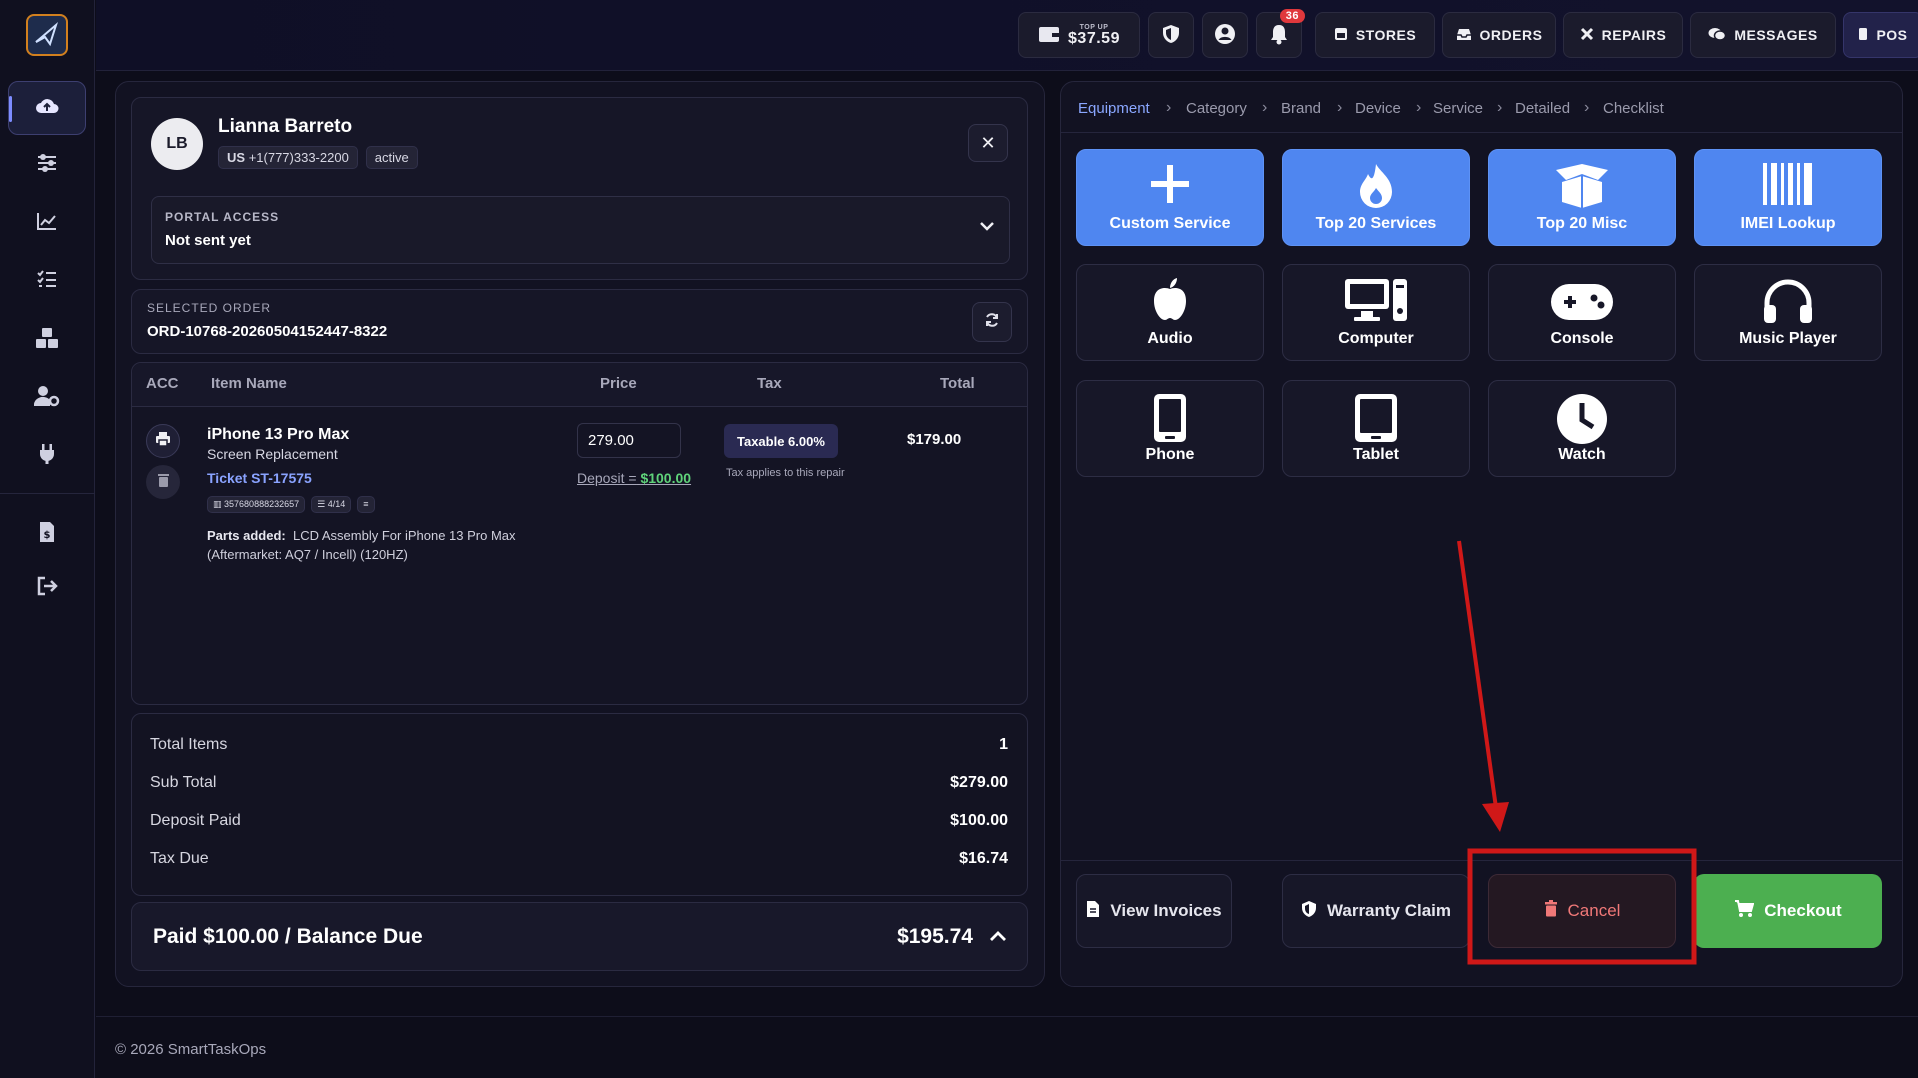 This screenshot has width=1918, height=1078. I want to click on sign-out-icon, so click(47, 588).